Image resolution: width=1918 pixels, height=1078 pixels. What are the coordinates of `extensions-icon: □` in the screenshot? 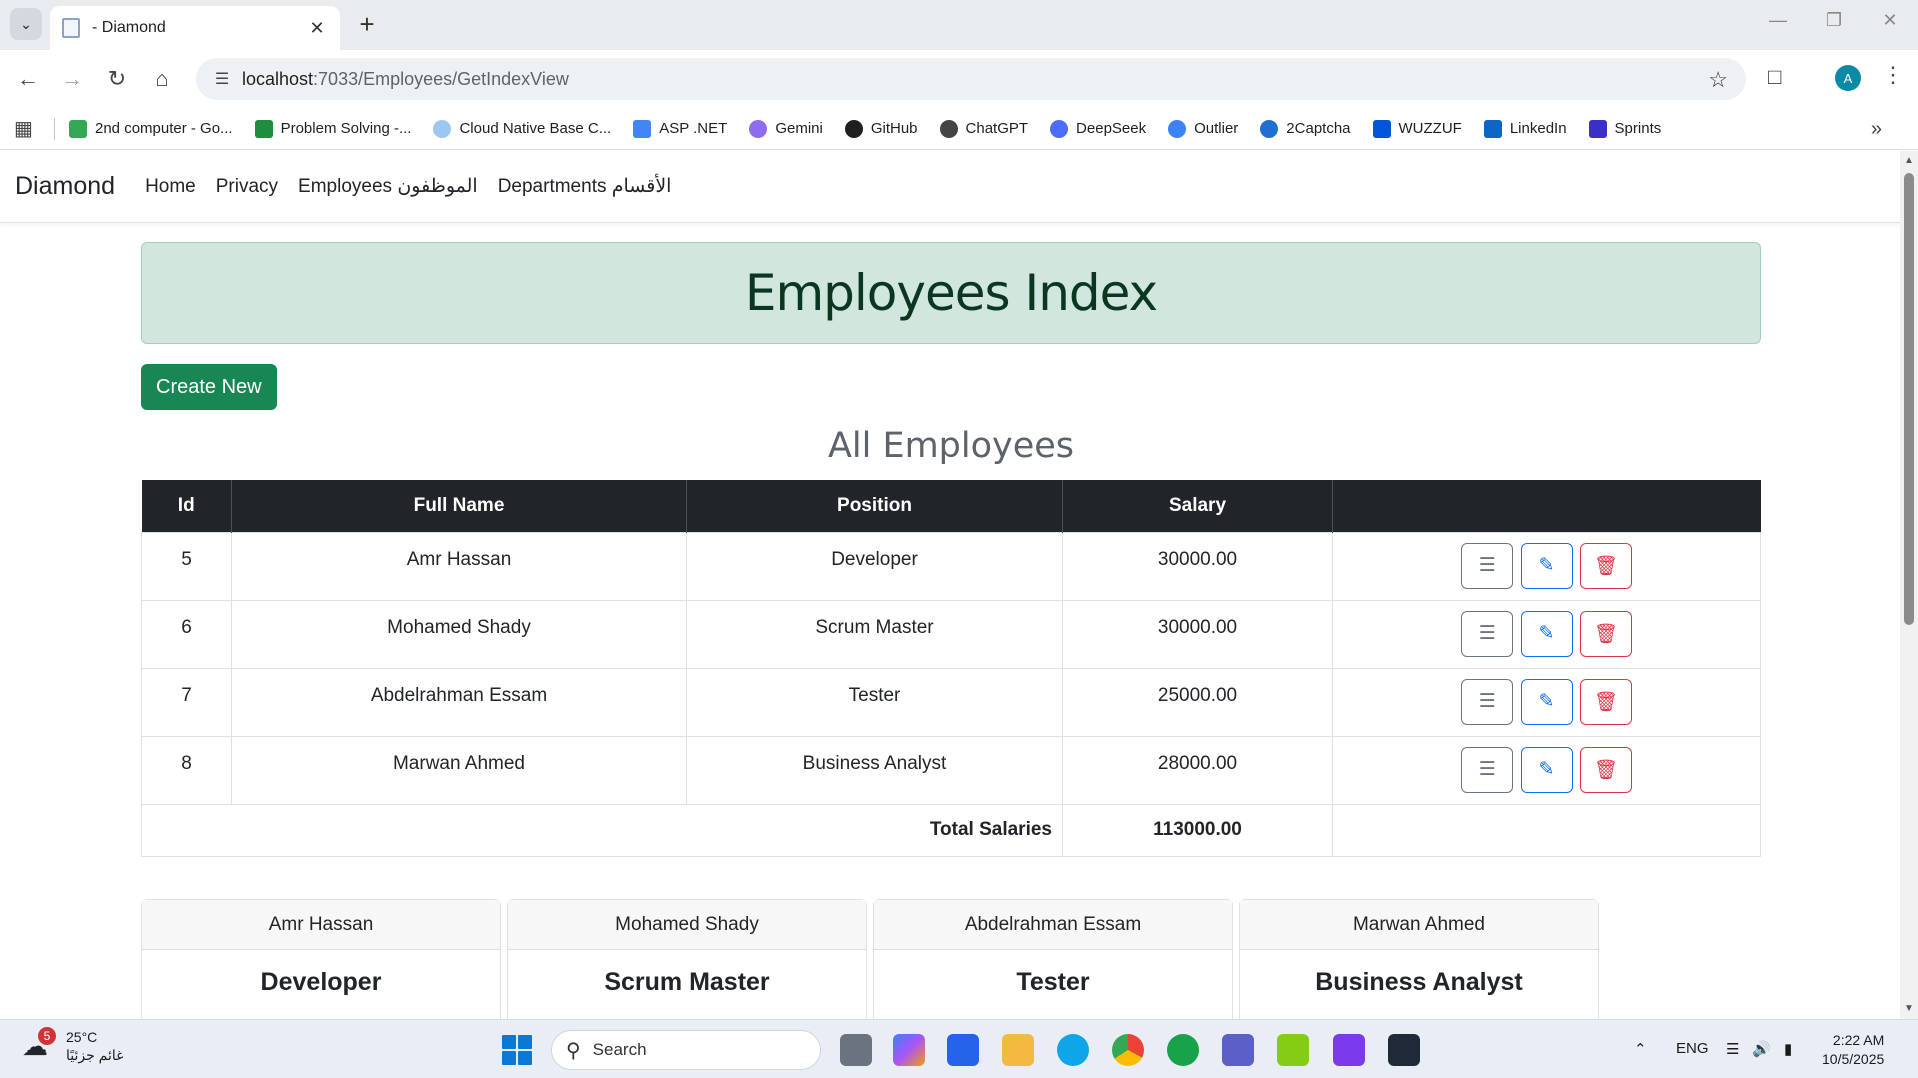 It's located at (1774, 77).